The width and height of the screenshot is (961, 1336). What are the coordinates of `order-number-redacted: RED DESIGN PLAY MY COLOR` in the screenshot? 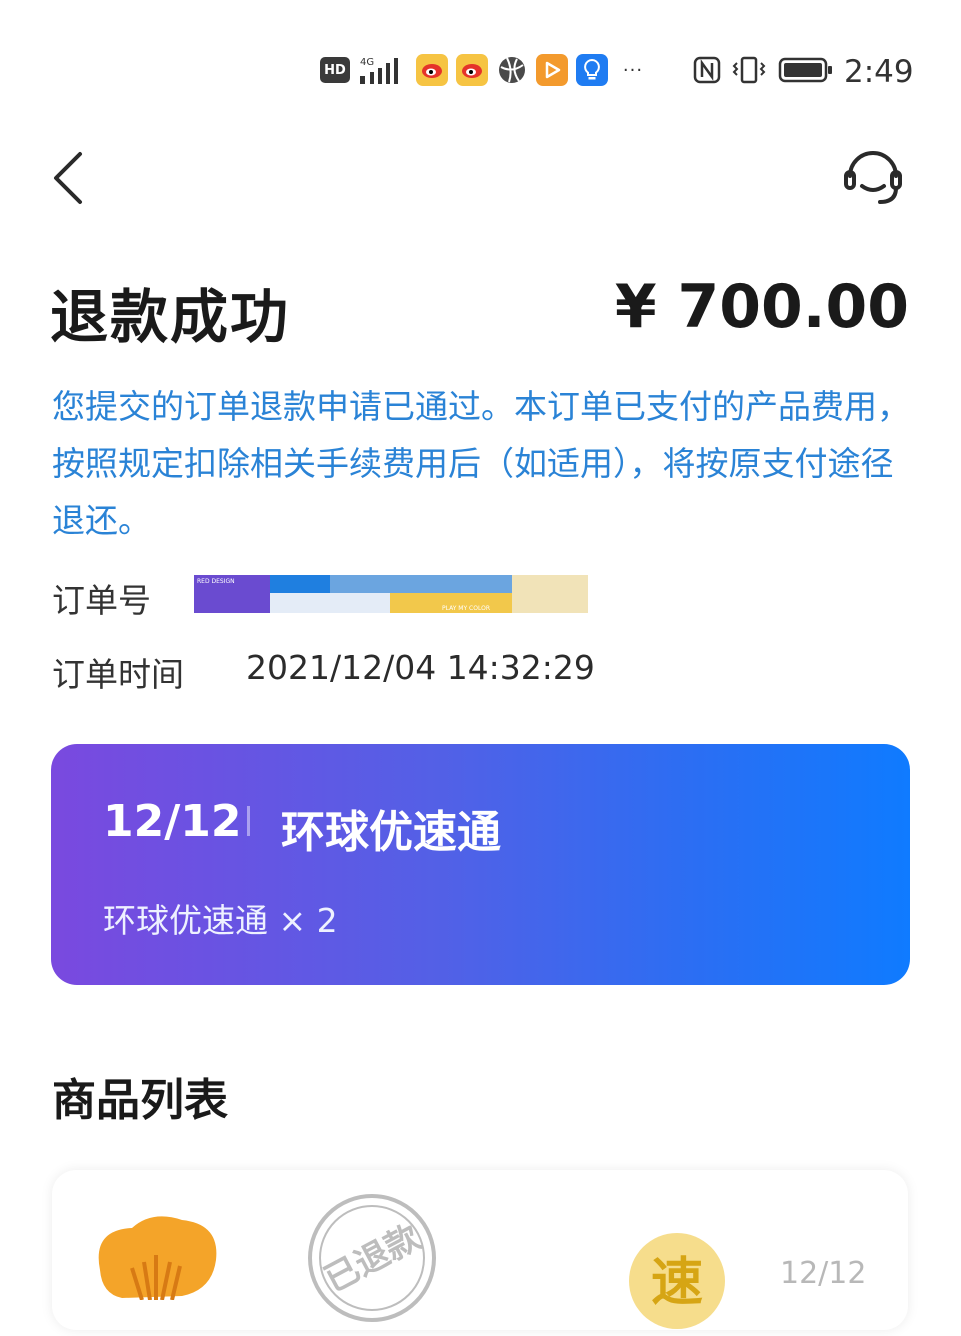 It's located at (391, 594).